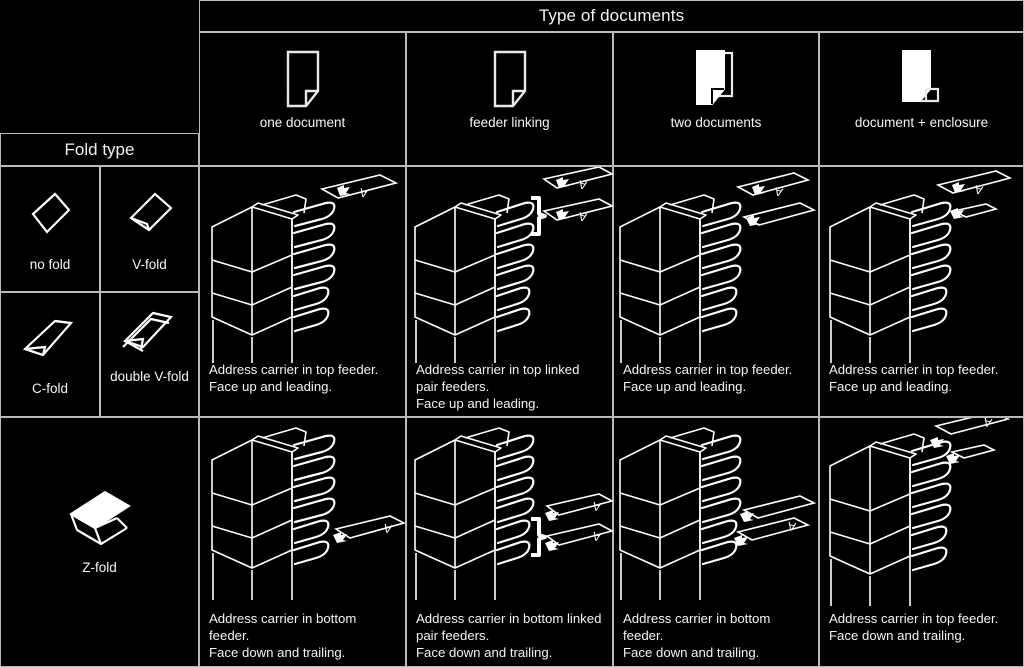 The image size is (1024, 667). I want to click on fold-type-label: Z-fold, so click(99, 567).